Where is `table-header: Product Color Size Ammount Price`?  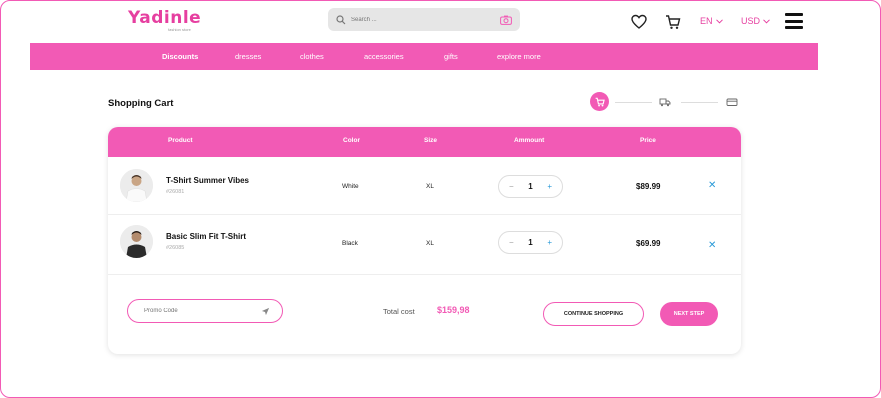
table-header: Product Color Size Ammount Price is located at coordinates (424, 142).